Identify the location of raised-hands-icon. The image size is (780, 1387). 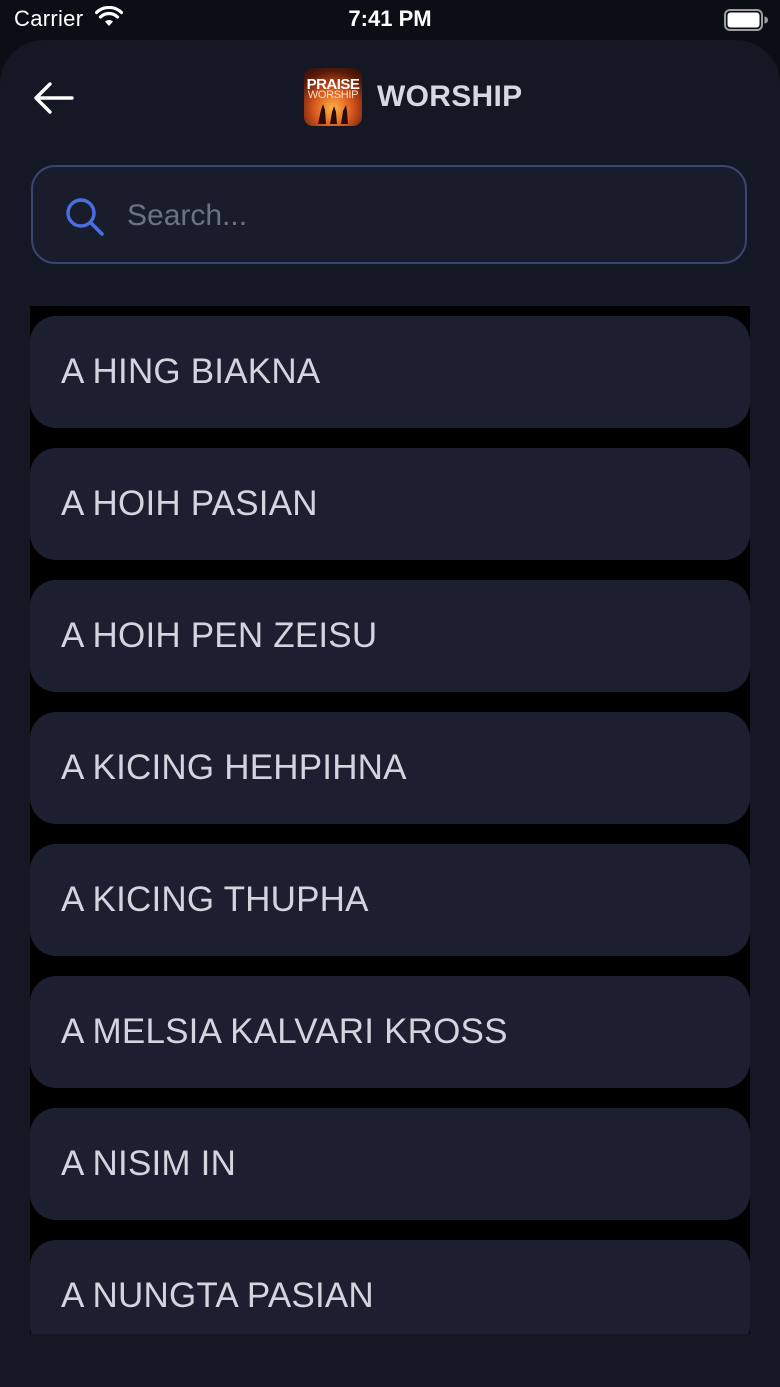
(333, 114).